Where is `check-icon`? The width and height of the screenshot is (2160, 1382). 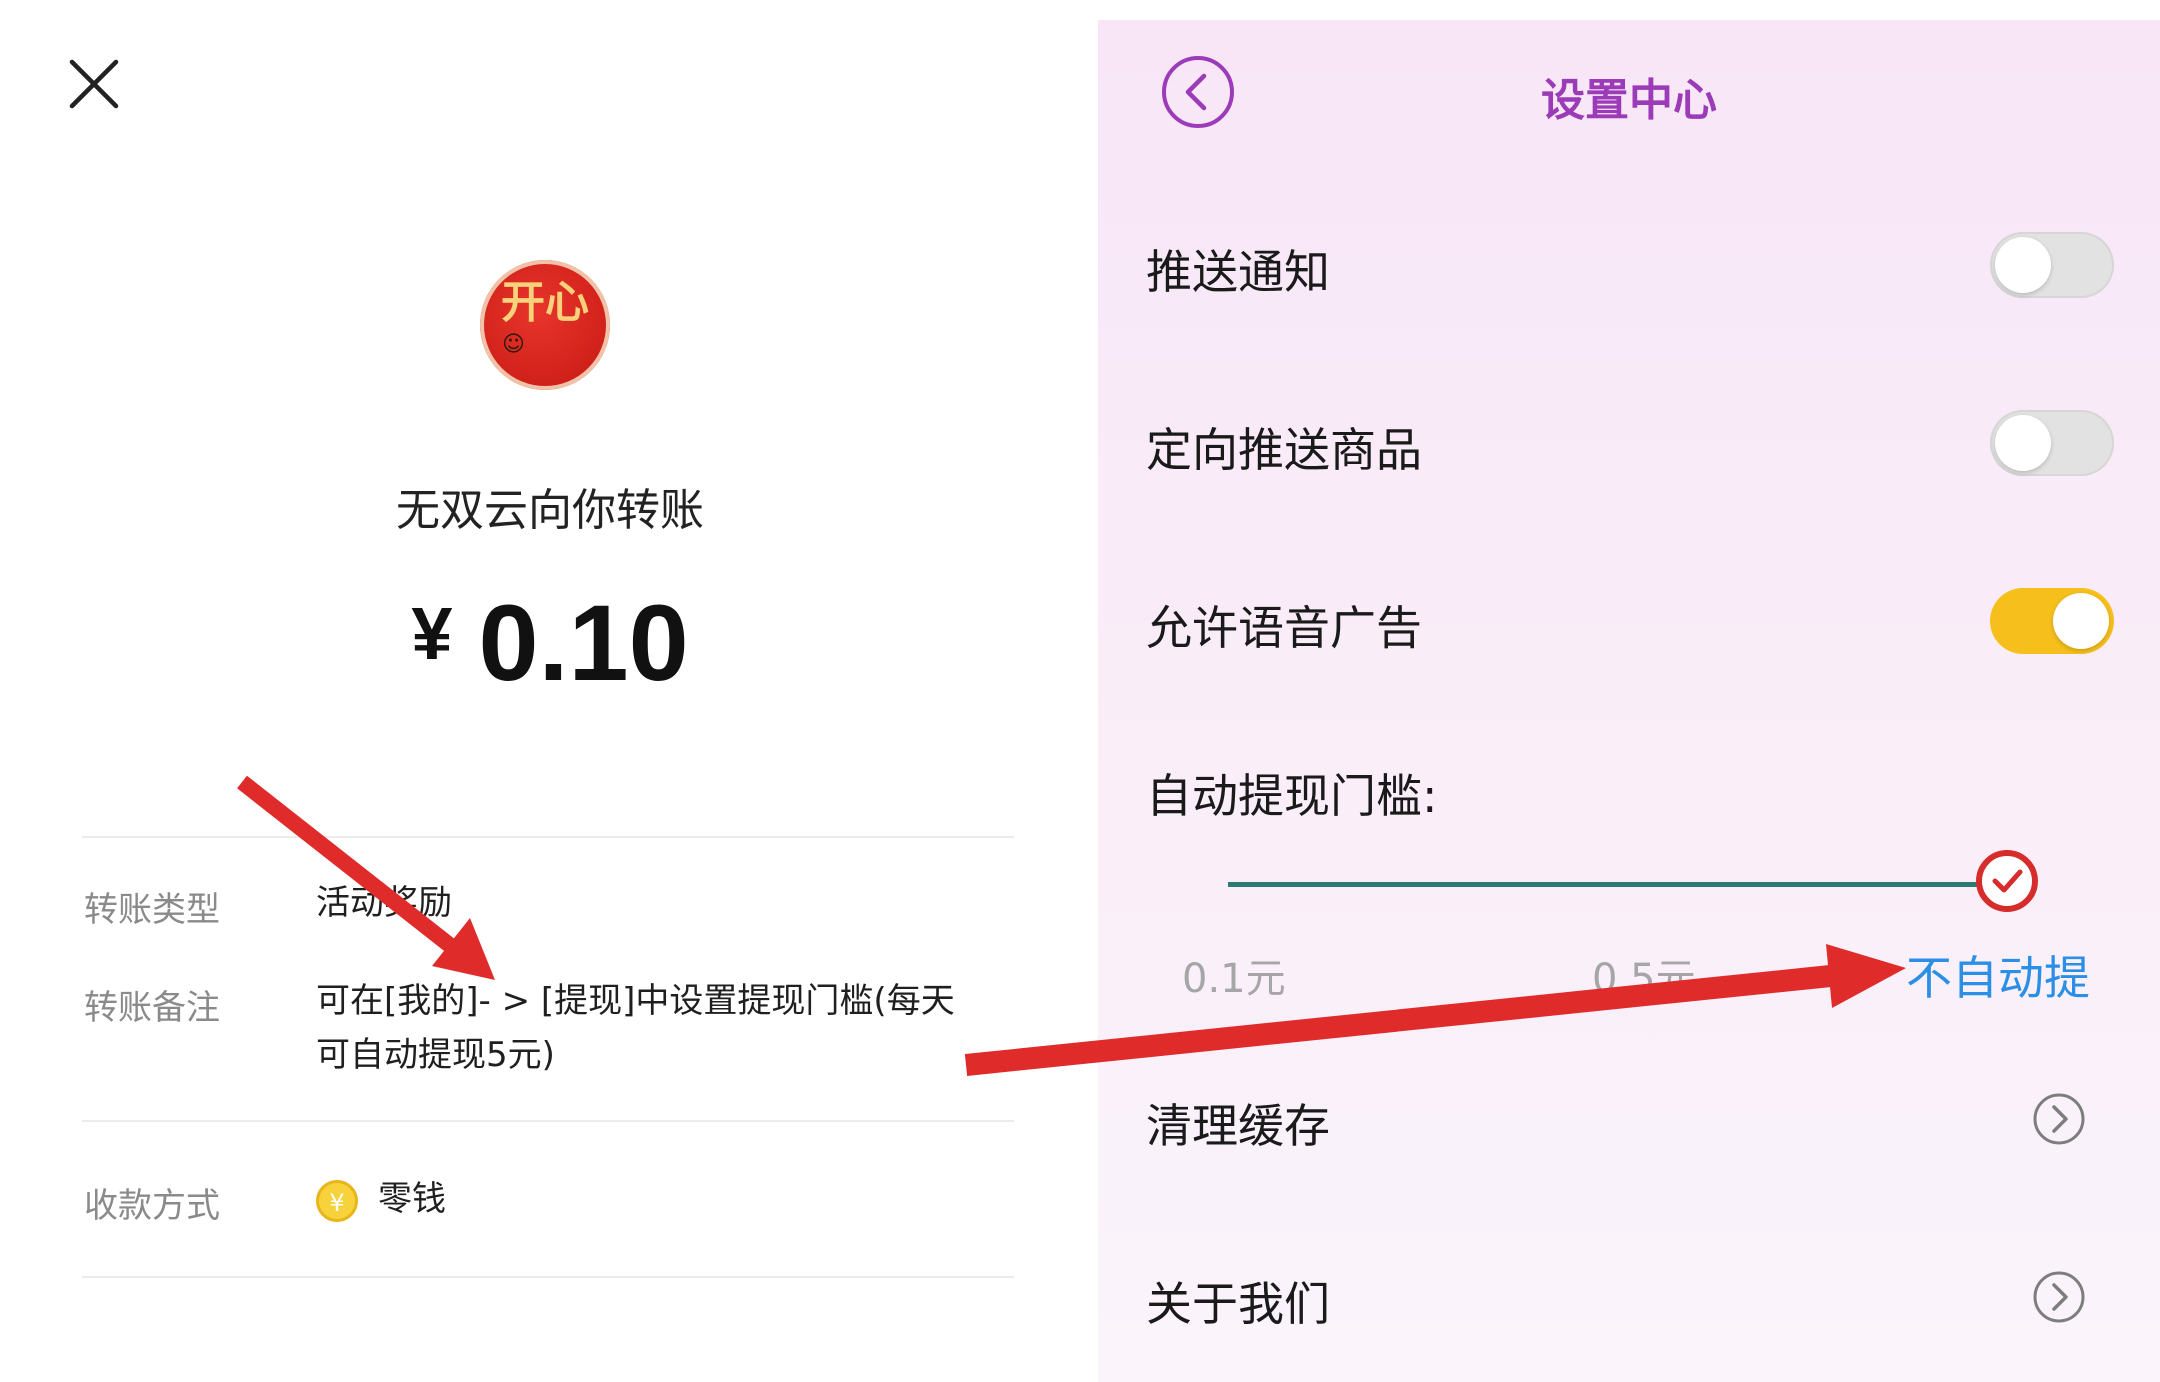 check-icon is located at coordinates (2007, 881).